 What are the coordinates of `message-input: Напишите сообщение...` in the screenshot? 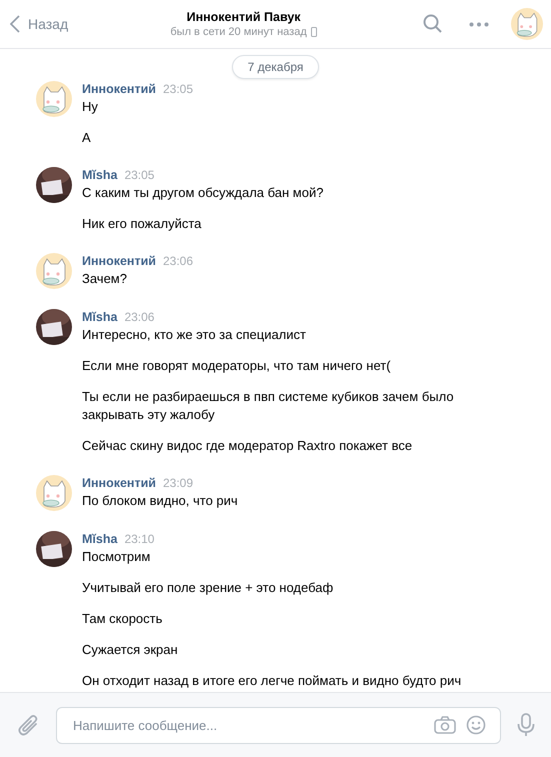 It's located at (247, 725).